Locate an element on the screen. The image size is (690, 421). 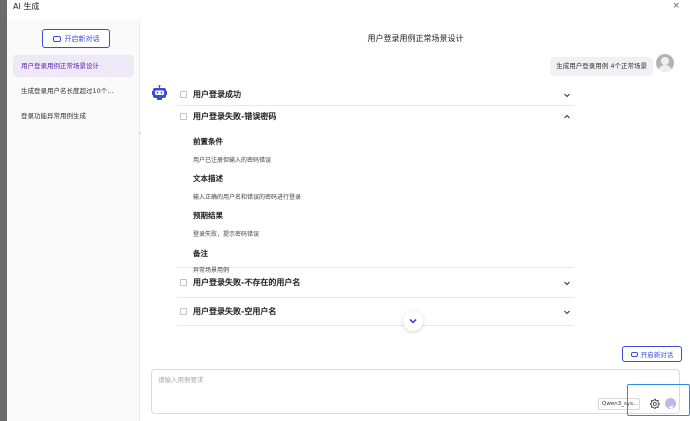
close-icon: × is located at coordinates (676, 6).